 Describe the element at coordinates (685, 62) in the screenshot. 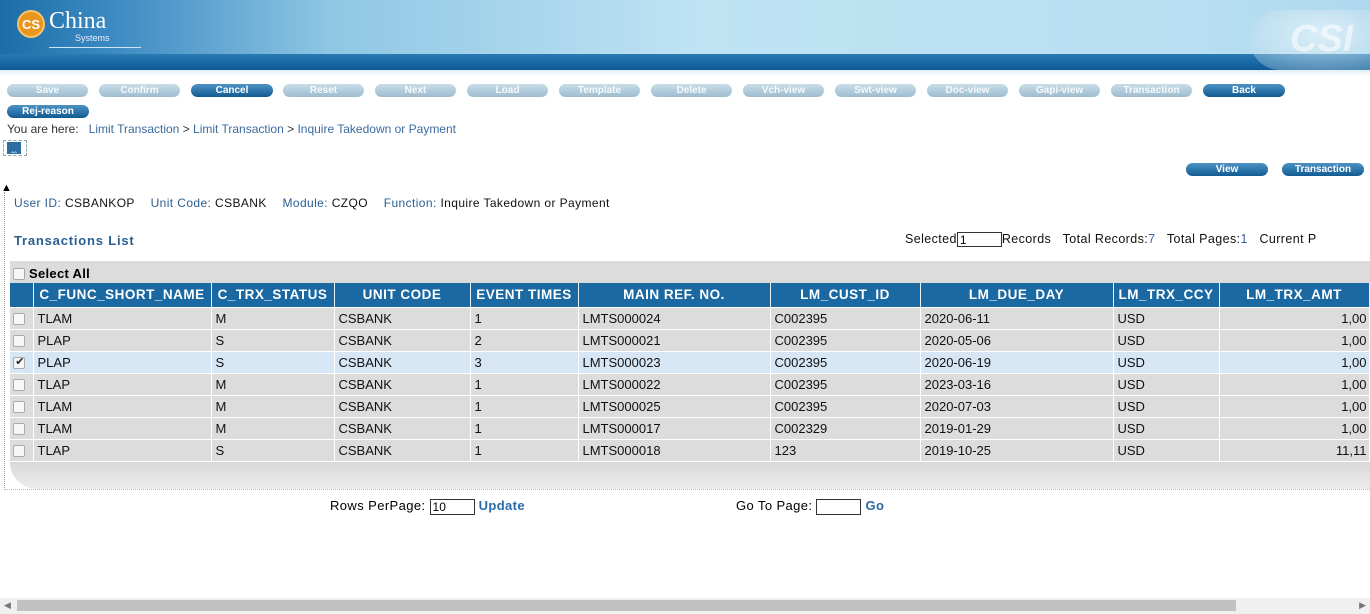

I see `header-band` at that location.